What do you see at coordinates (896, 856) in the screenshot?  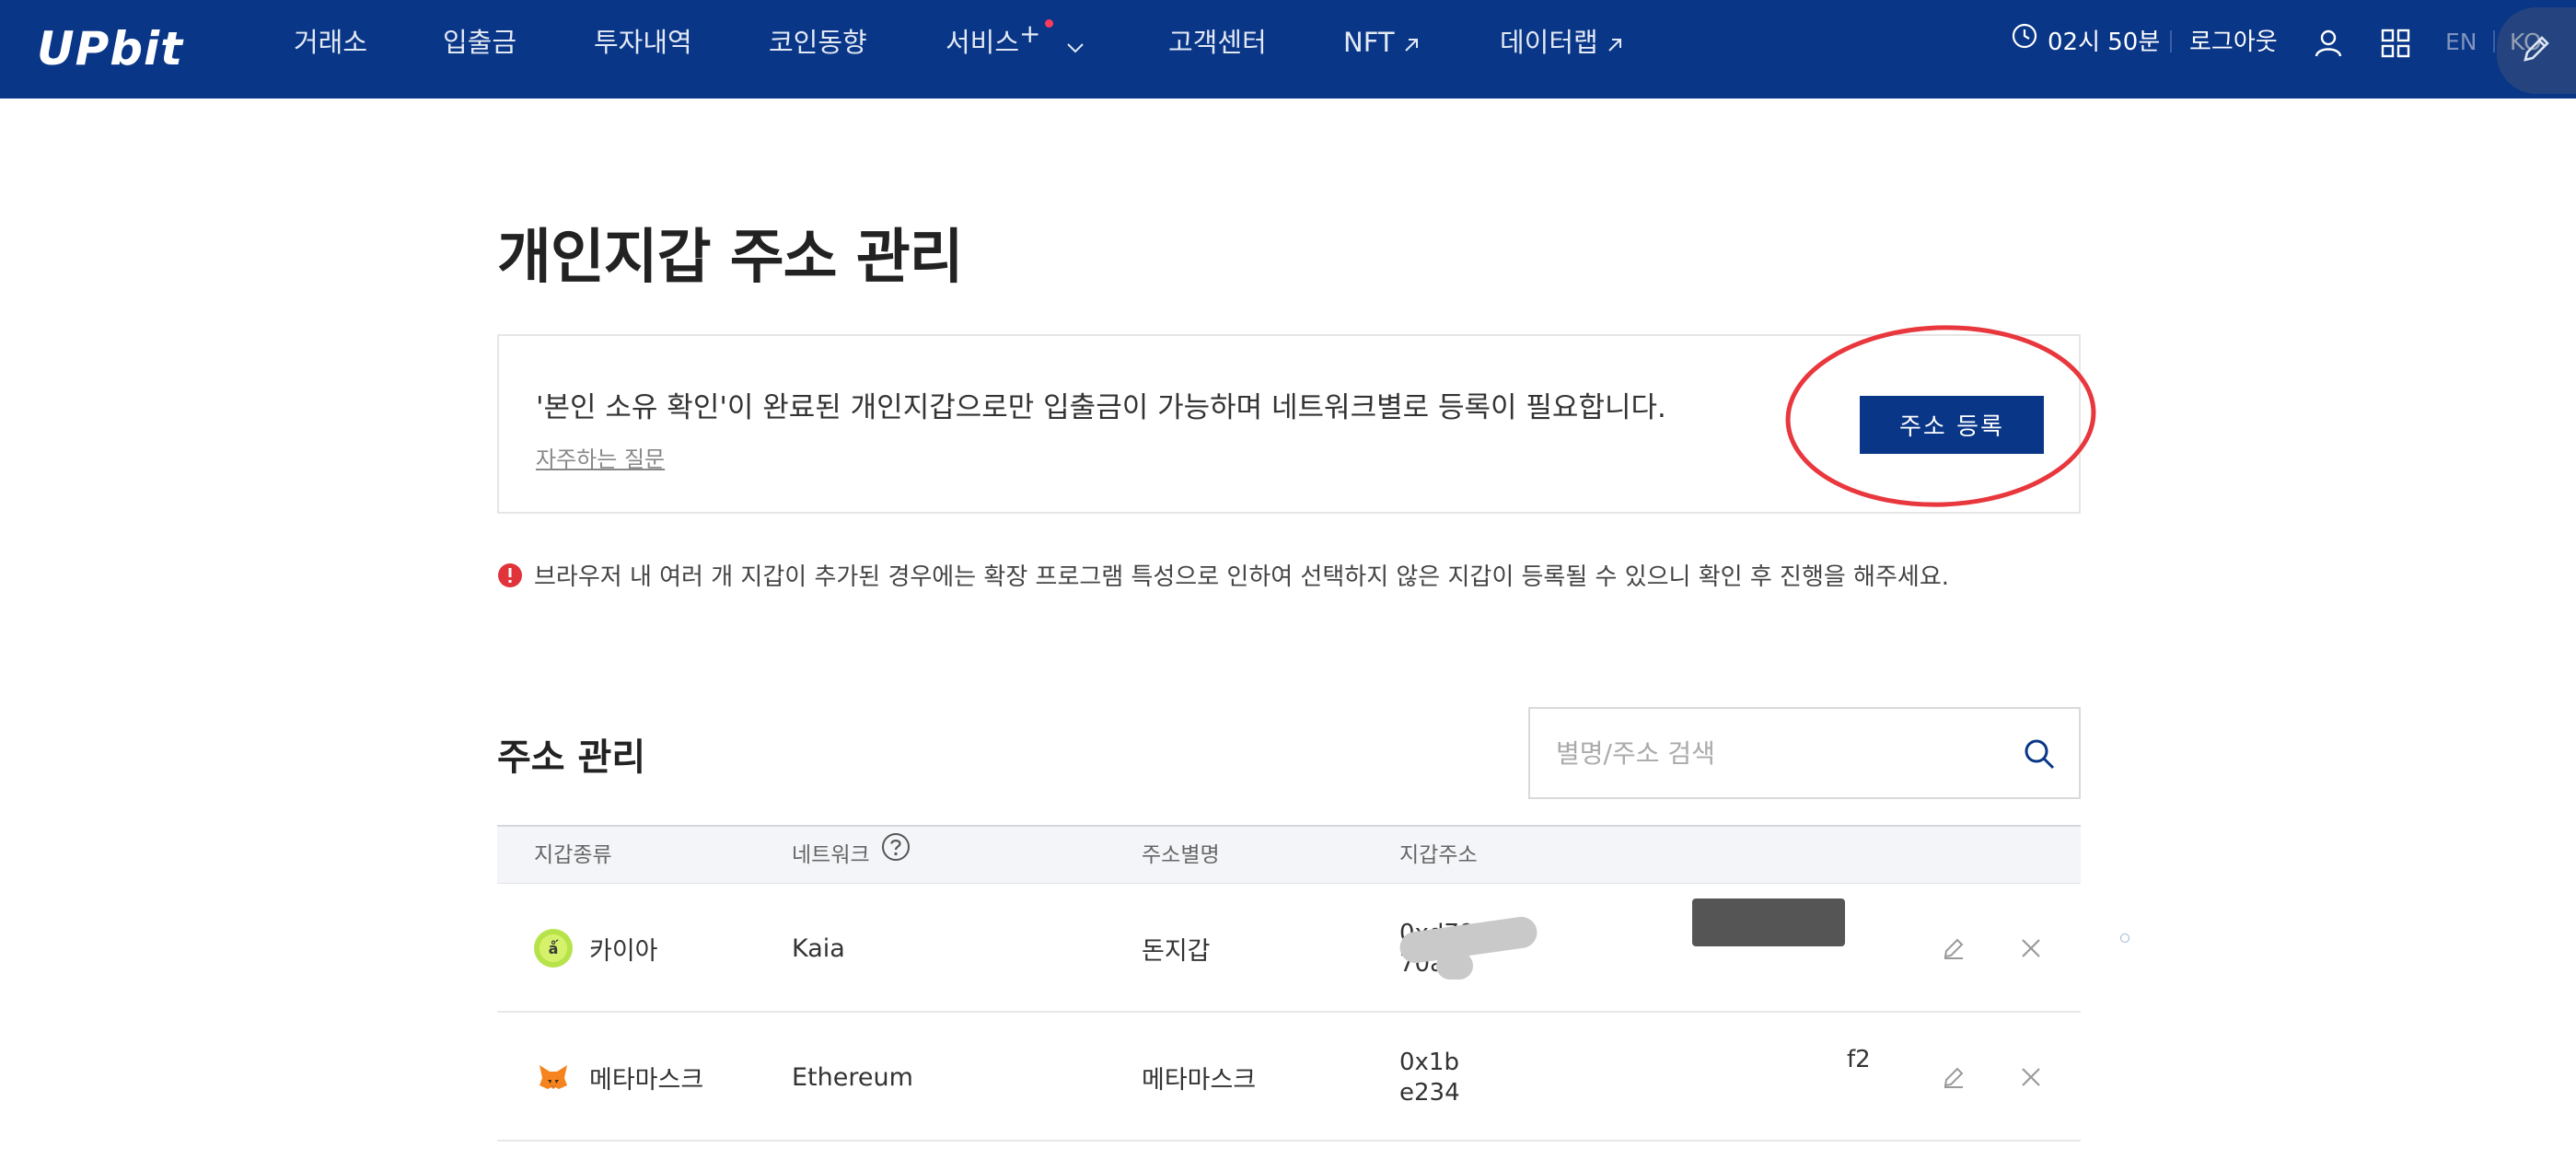 I see `help-circle-icon` at bounding box center [896, 856].